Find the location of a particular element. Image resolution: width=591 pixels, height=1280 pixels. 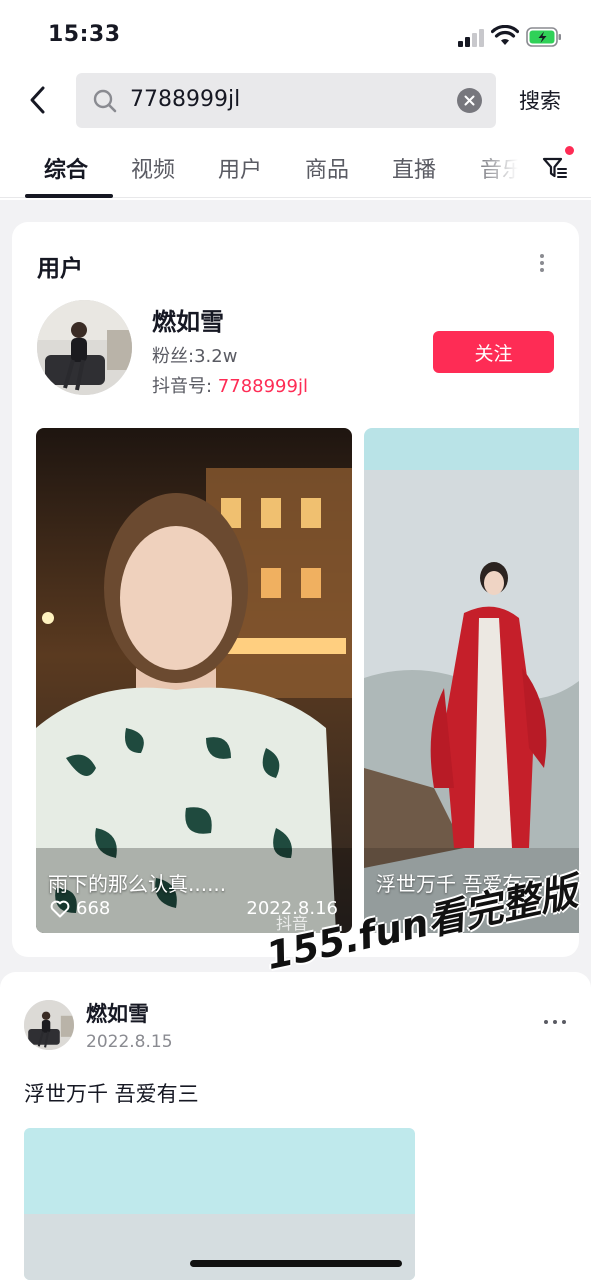

clear-search-button is located at coordinates (469, 100).